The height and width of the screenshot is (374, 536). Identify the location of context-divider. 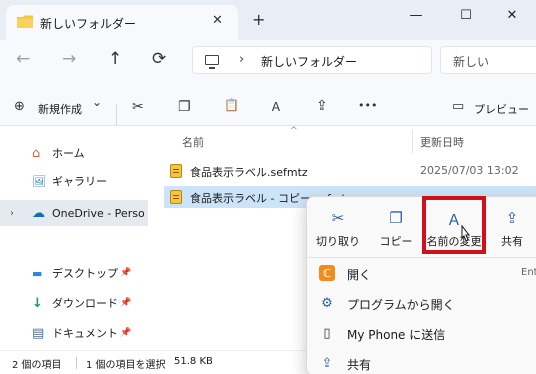
(421, 257).